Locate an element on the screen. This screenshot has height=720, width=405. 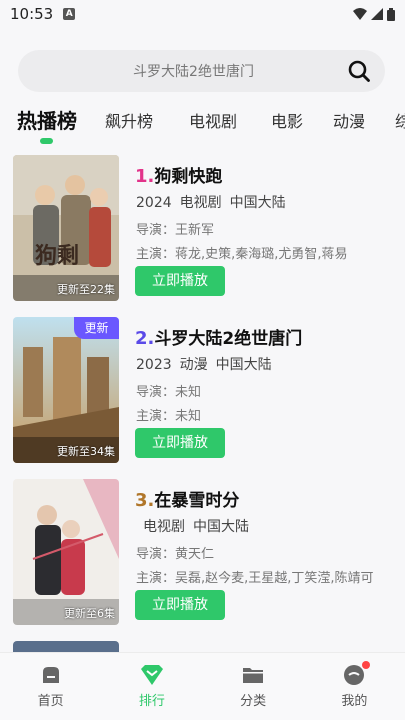
rank-number: 2. is located at coordinates (145, 338).